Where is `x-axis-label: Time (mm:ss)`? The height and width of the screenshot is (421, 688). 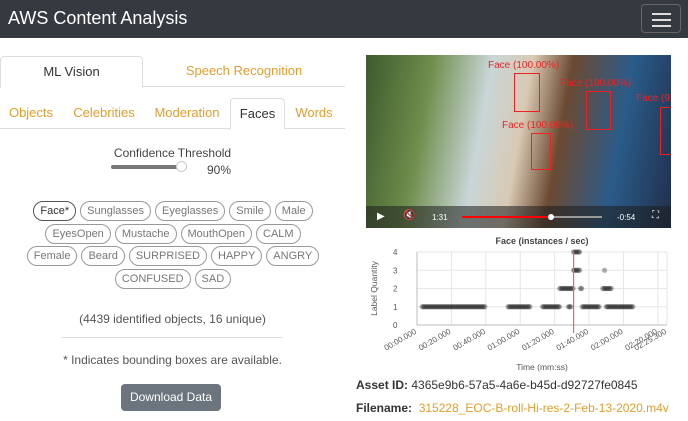
x-axis-label: Time (mm:ss) is located at coordinates (542, 367).